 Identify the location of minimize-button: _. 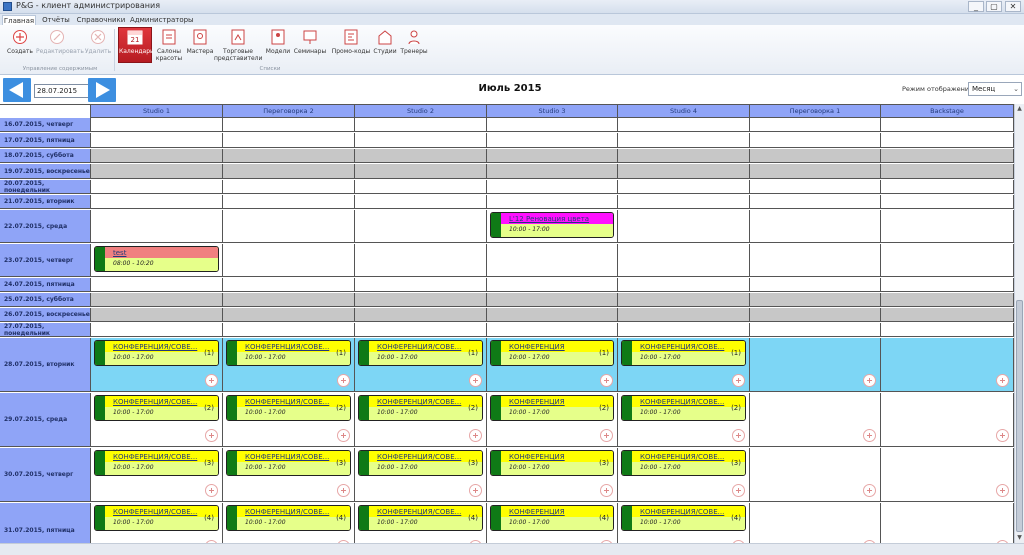
(976, 6).